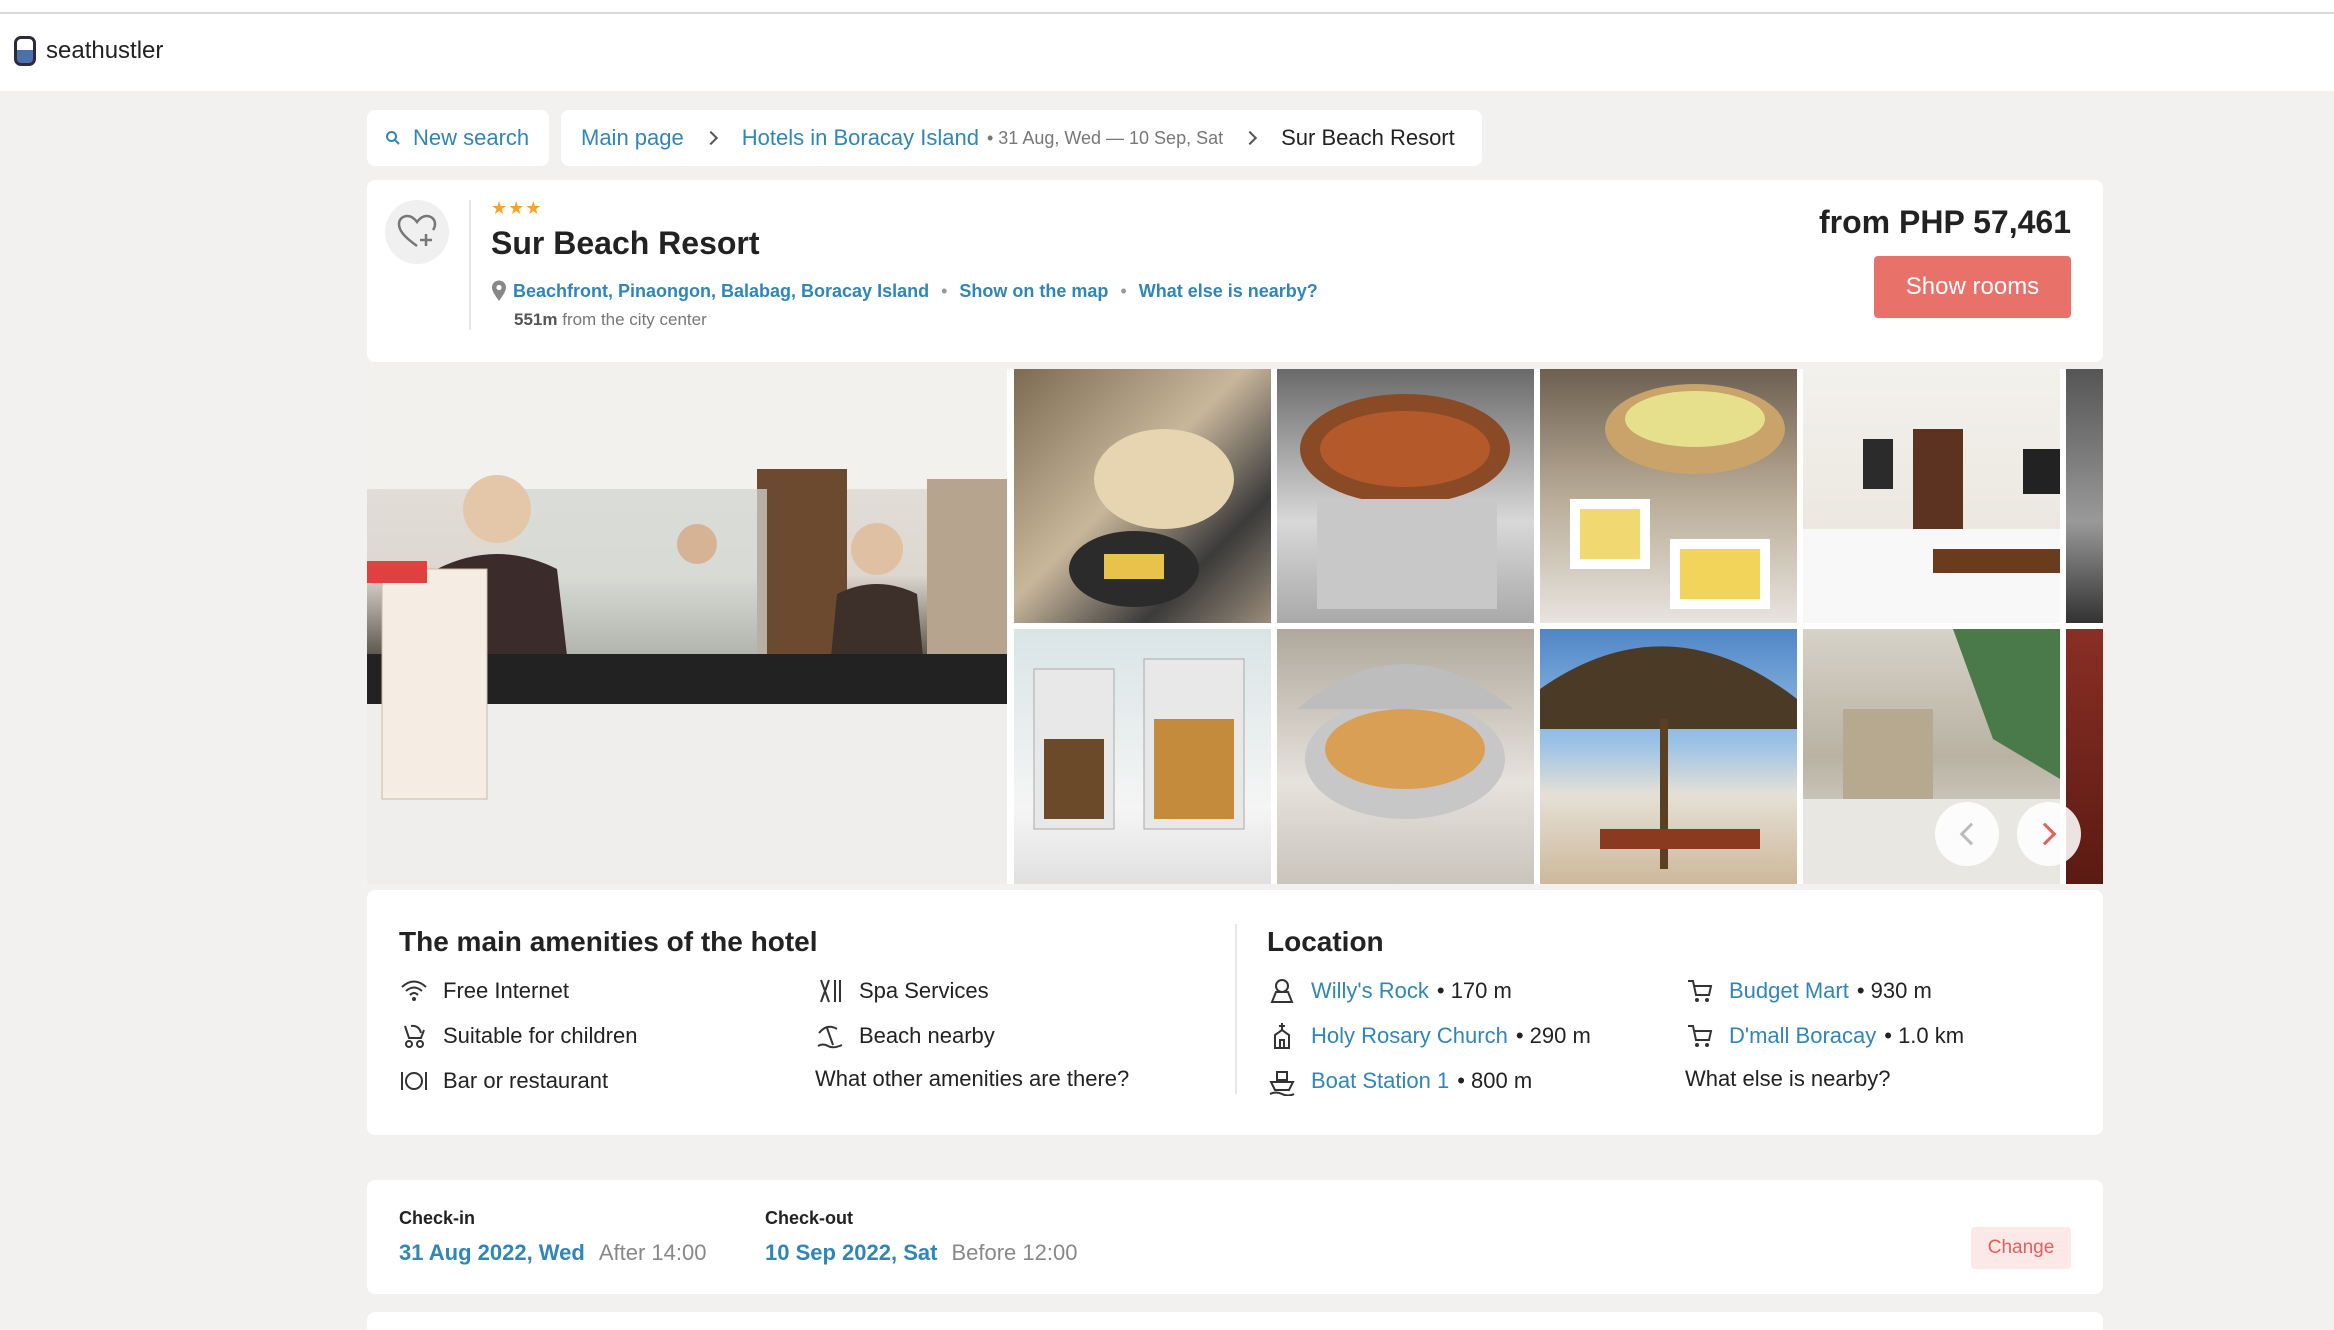 The width and height of the screenshot is (2334, 1330). I want to click on star-rating: ★★★, so click(517, 208).